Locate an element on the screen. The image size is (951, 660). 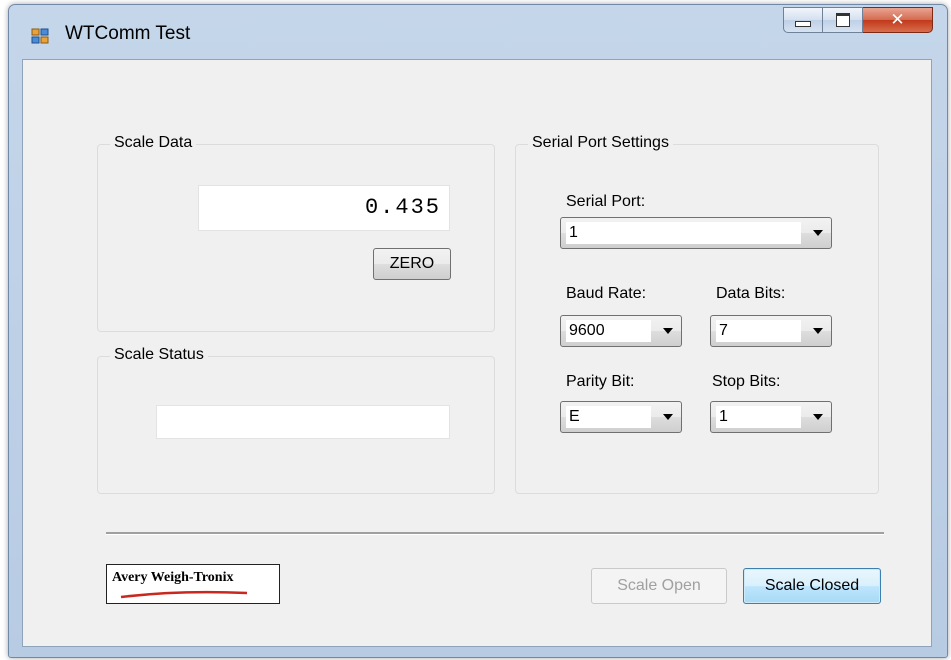
scale-status-field is located at coordinates (303, 422).